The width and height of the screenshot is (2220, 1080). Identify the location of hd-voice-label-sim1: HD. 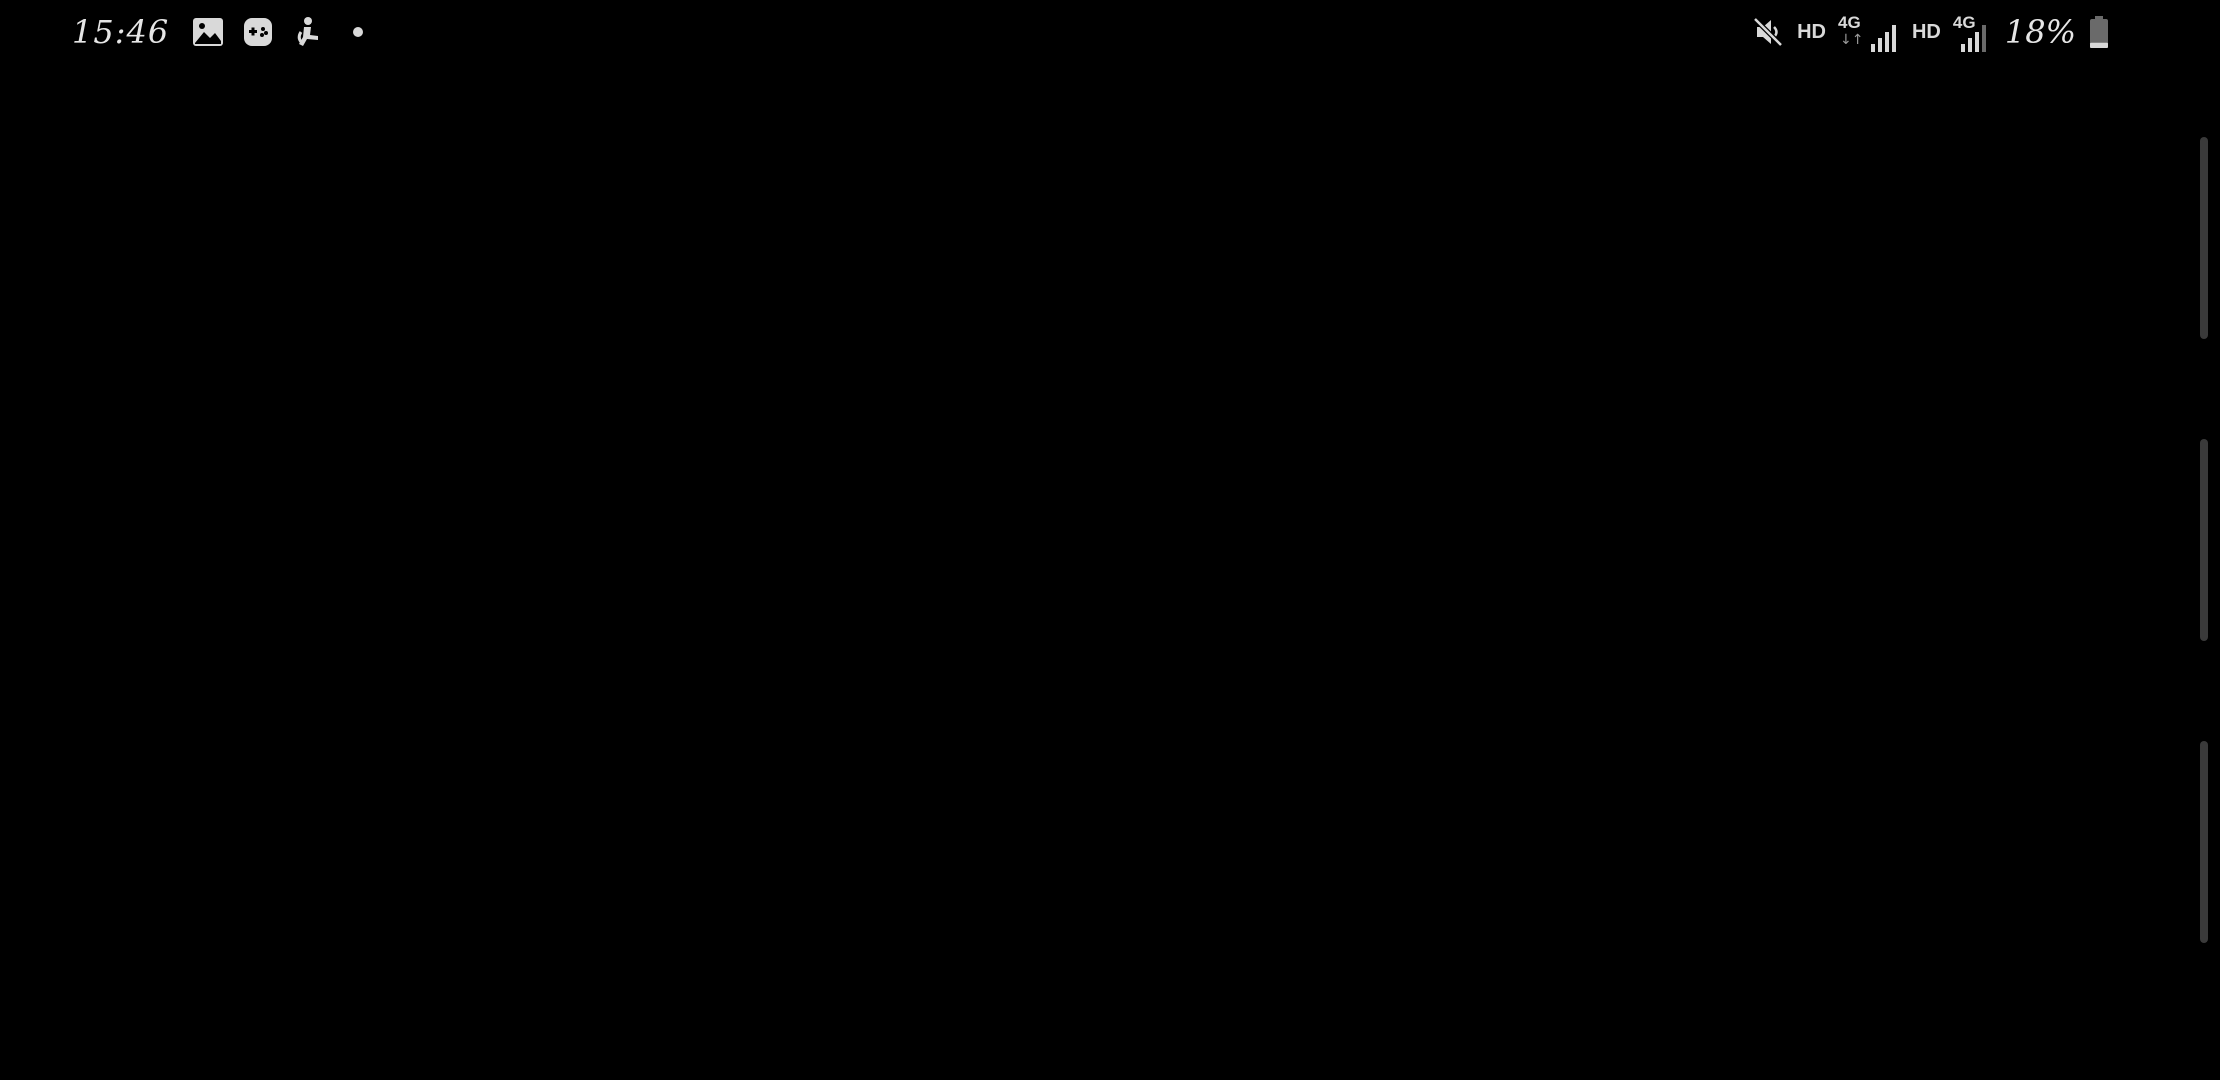
(1811, 32).